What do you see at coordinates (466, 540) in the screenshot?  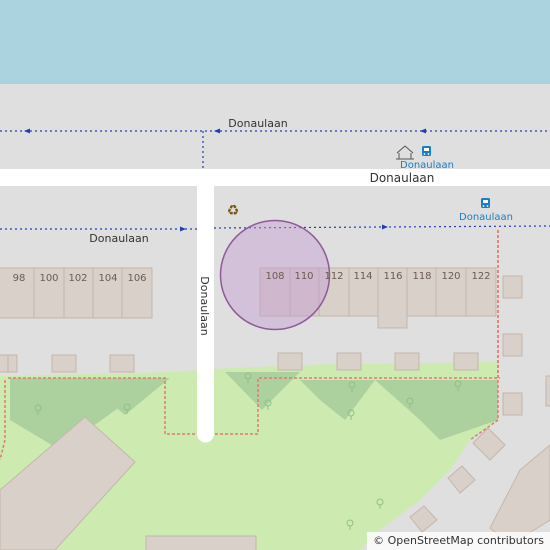 I see `attribution-link: OpenStreetMap contributors` at bounding box center [466, 540].